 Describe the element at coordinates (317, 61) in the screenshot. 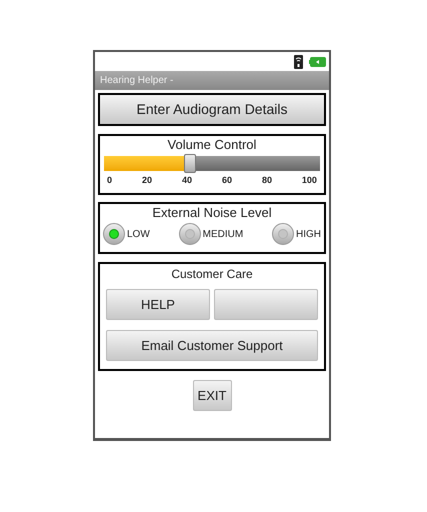

I see `battery-icon` at that location.